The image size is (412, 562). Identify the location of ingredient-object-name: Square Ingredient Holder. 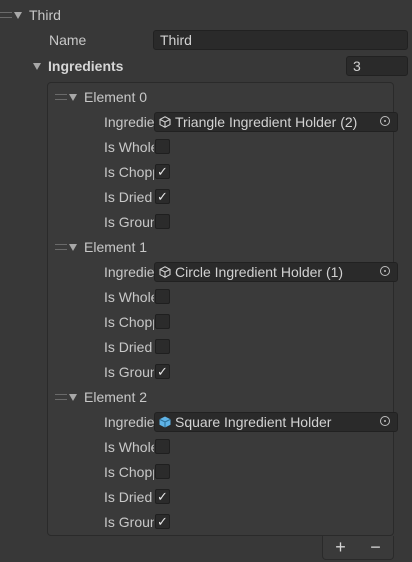
(253, 422).